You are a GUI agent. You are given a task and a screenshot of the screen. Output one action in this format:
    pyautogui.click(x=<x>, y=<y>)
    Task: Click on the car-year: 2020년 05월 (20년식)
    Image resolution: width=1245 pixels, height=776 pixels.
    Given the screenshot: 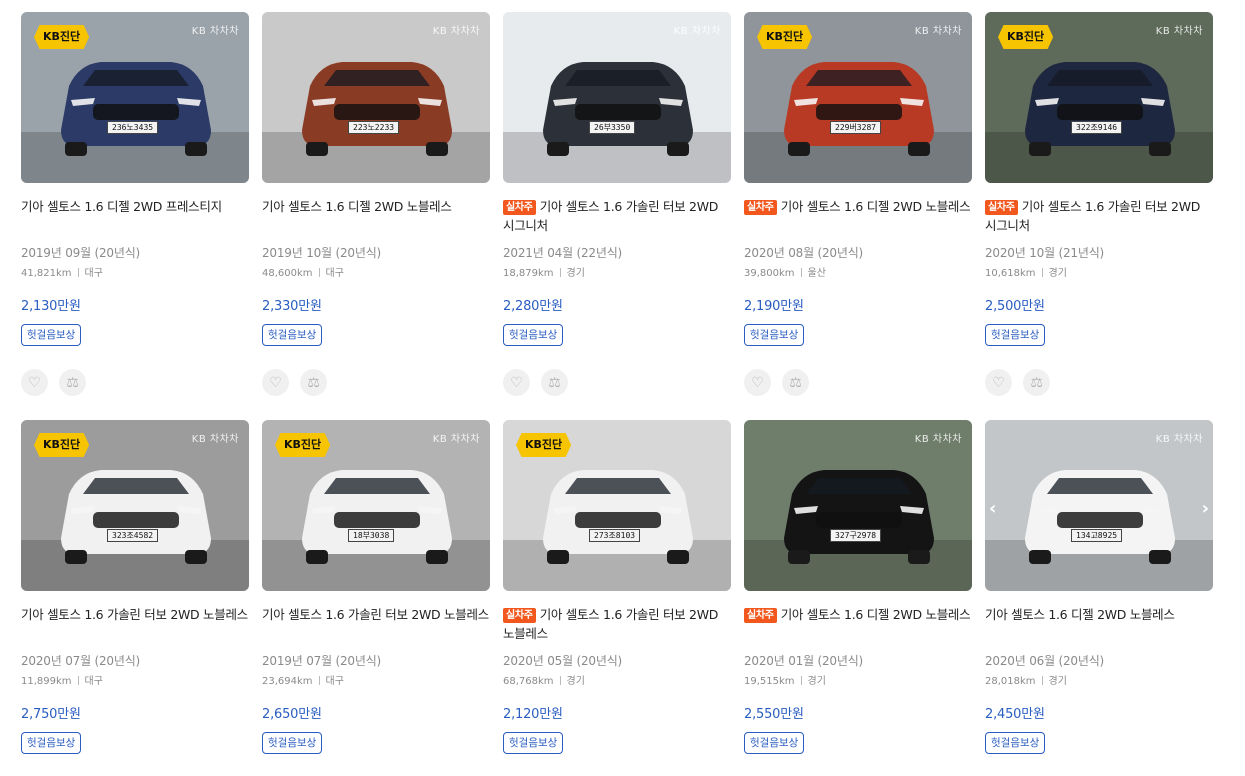 What is the action you would take?
    pyautogui.click(x=563, y=661)
    